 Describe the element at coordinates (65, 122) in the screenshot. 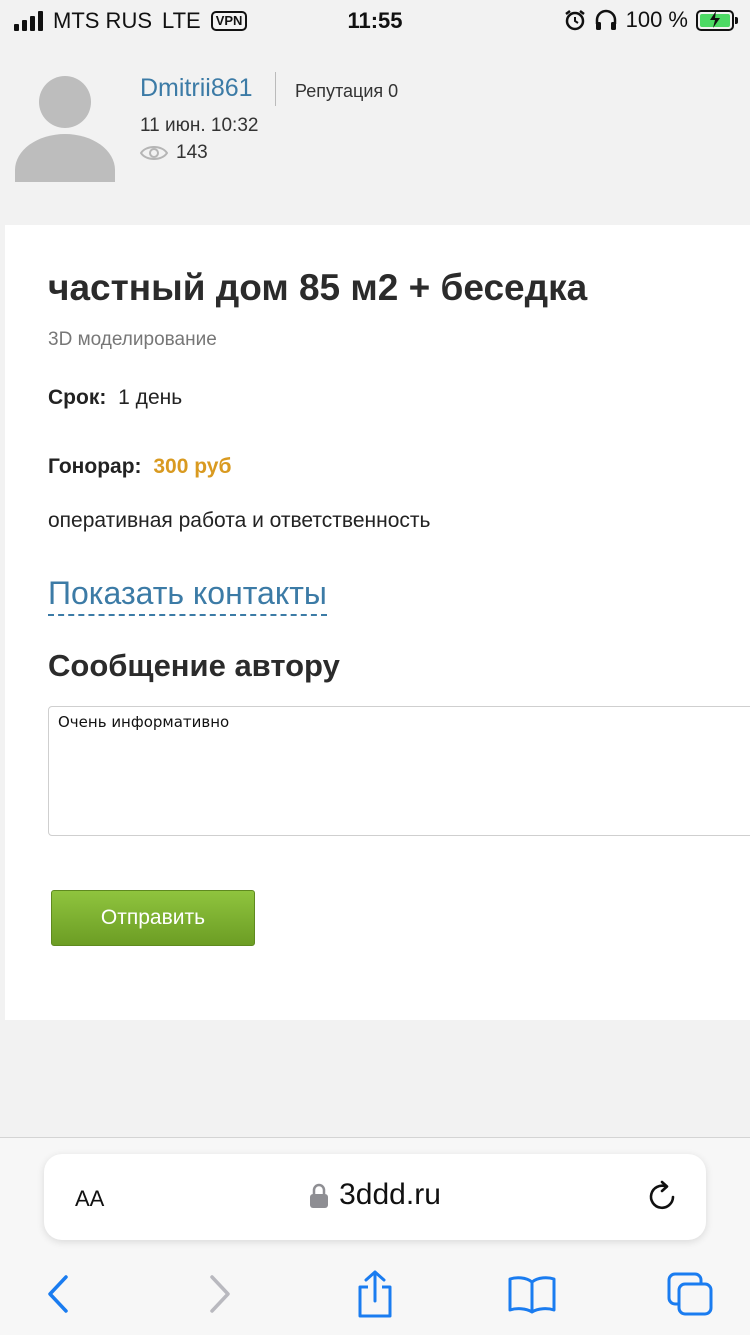

I see `avatar` at that location.